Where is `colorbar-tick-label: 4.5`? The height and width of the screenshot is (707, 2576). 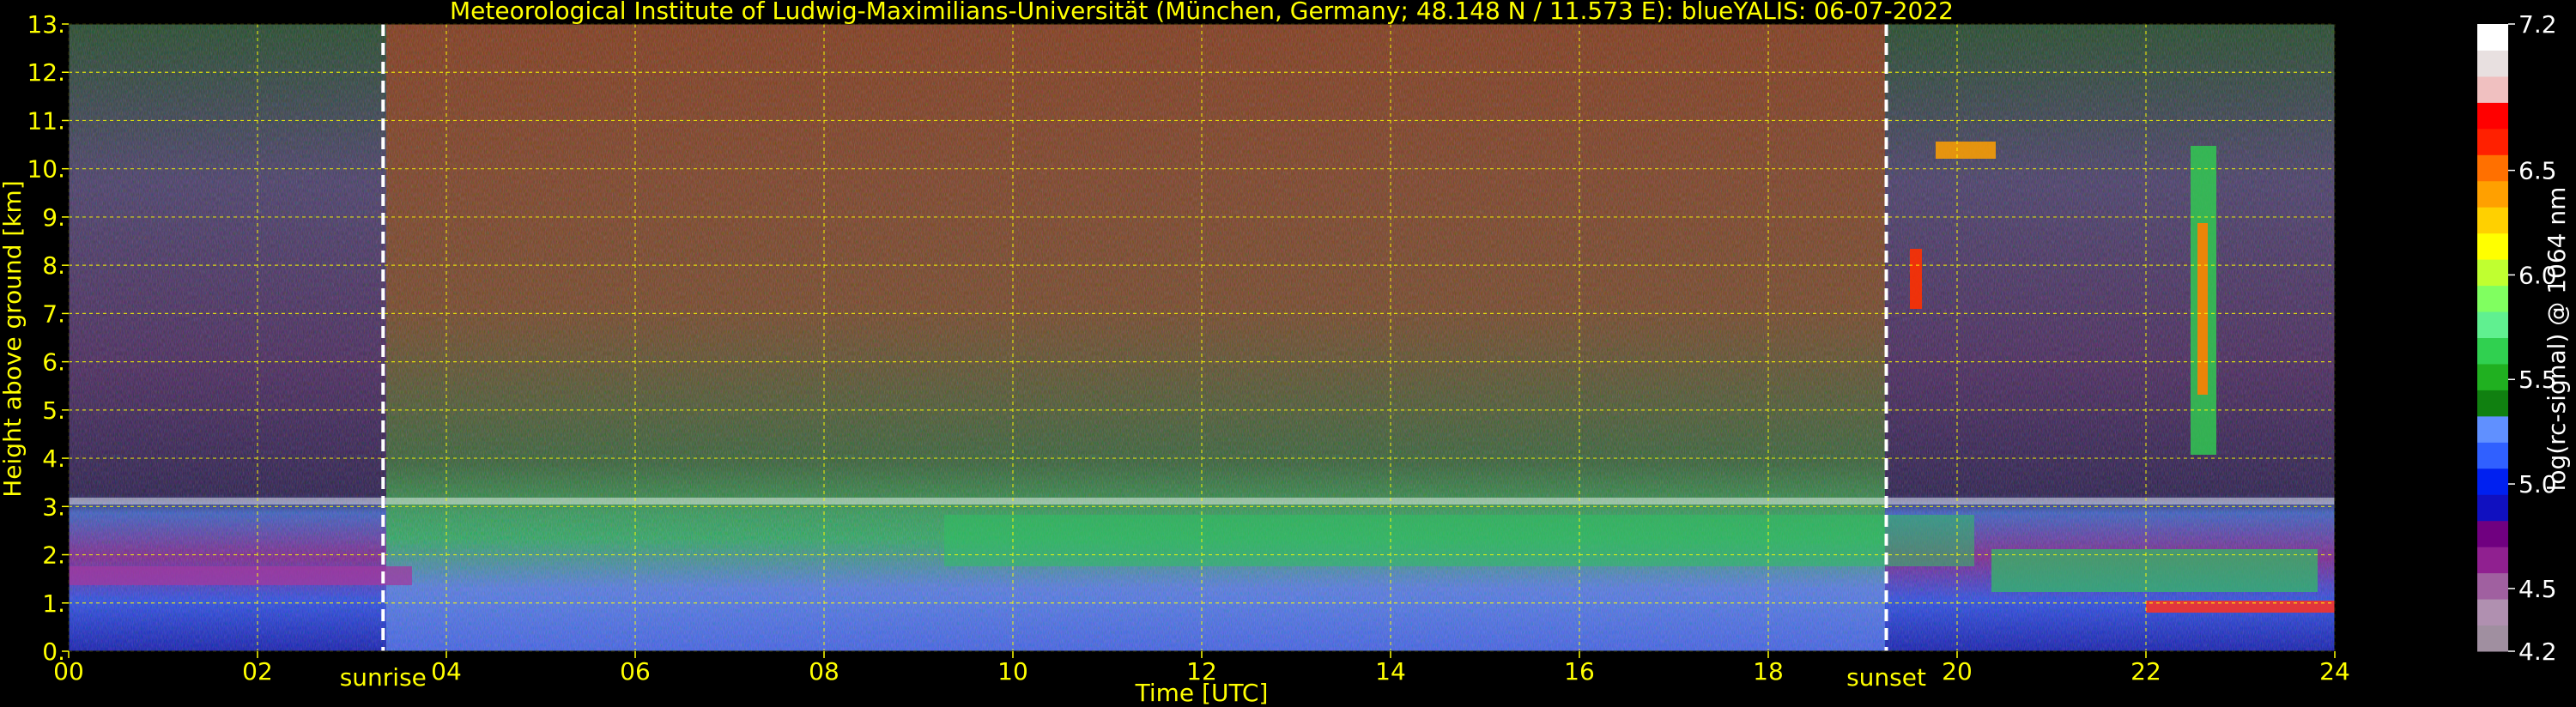
colorbar-tick-label: 4.5 is located at coordinates (2537, 589).